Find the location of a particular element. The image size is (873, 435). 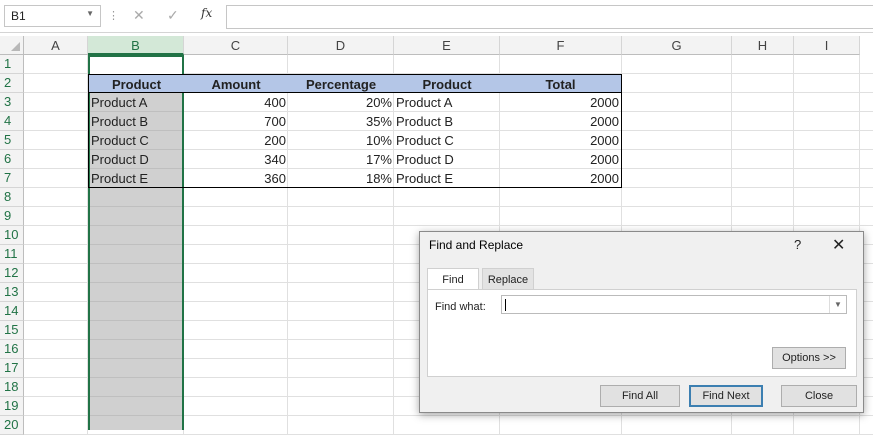

row-header-3: 3 is located at coordinates (12, 102).